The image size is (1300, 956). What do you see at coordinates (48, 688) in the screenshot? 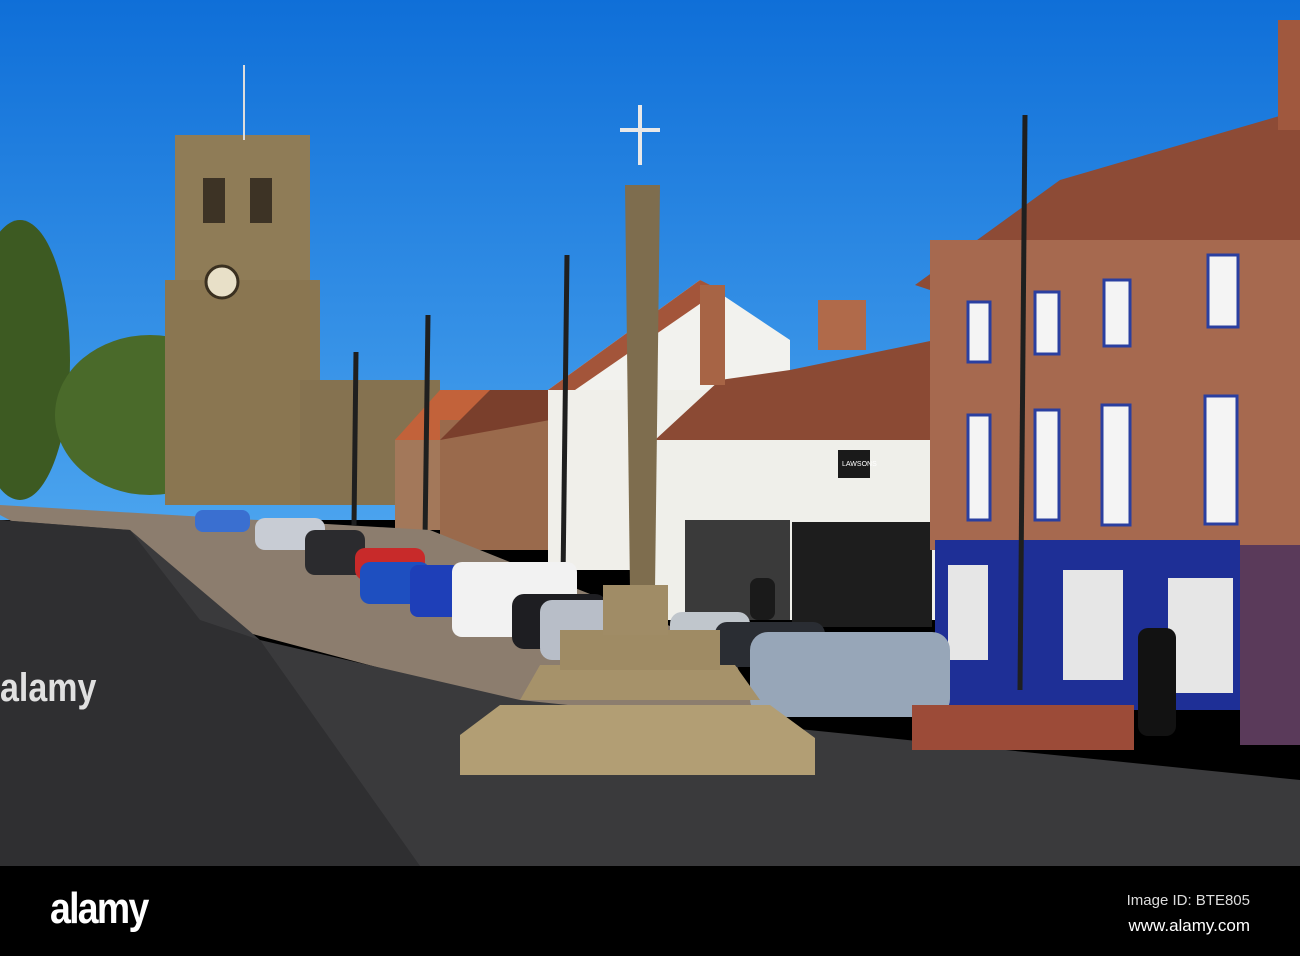
I see `watermark: alamy` at bounding box center [48, 688].